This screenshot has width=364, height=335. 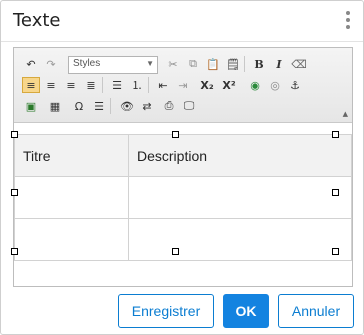 What do you see at coordinates (137, 85) in the screenshot?
I see `numbered-list-icon: ⒈` at bounding box center [137, 85].